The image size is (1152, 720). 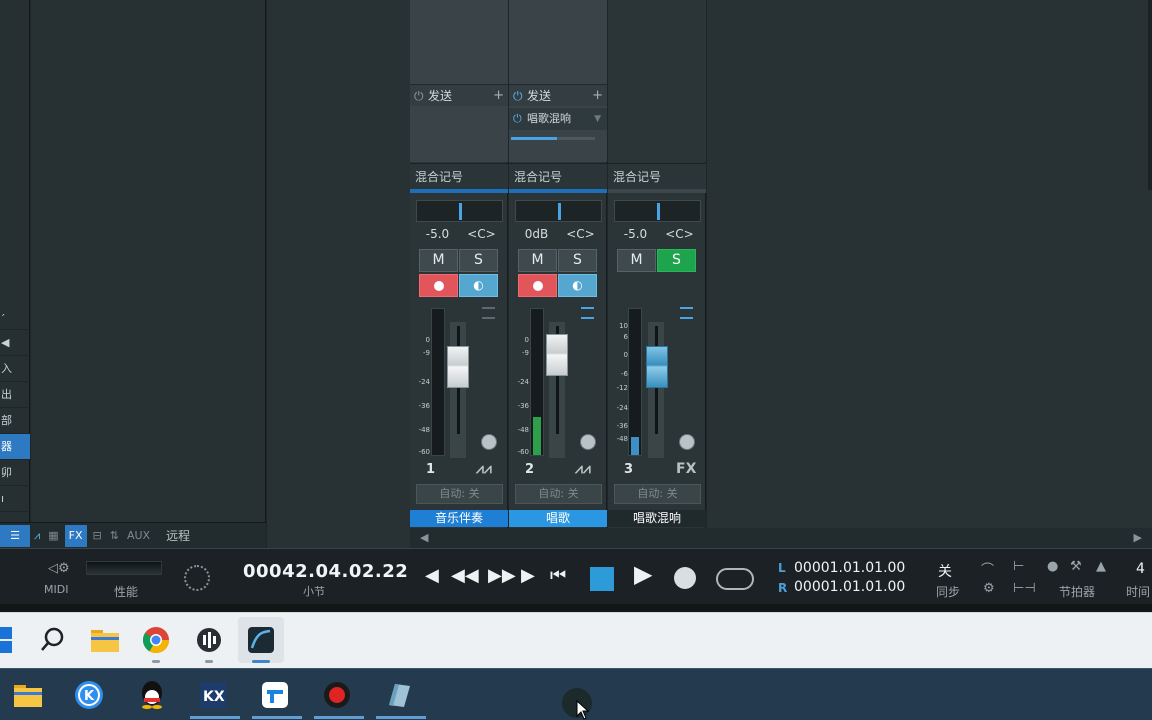 What do you see at coordinates (15, 421) in the screenshot?
I see `side-label-external: 部` at bounding box center [15, 421].